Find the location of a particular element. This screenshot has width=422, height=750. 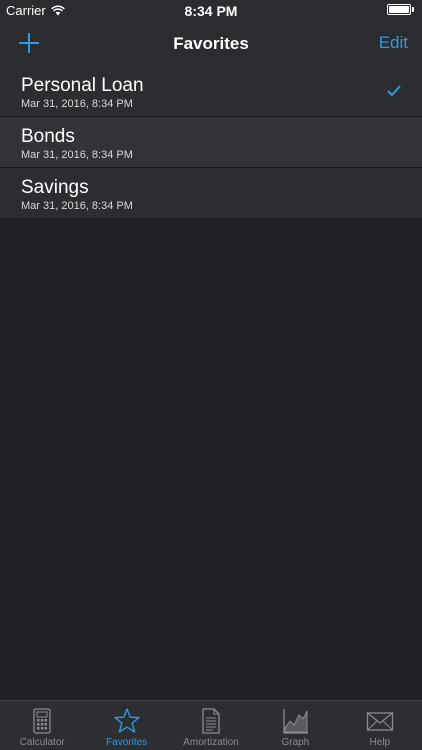

tab-help: Help is located at coordinates (380, 725).